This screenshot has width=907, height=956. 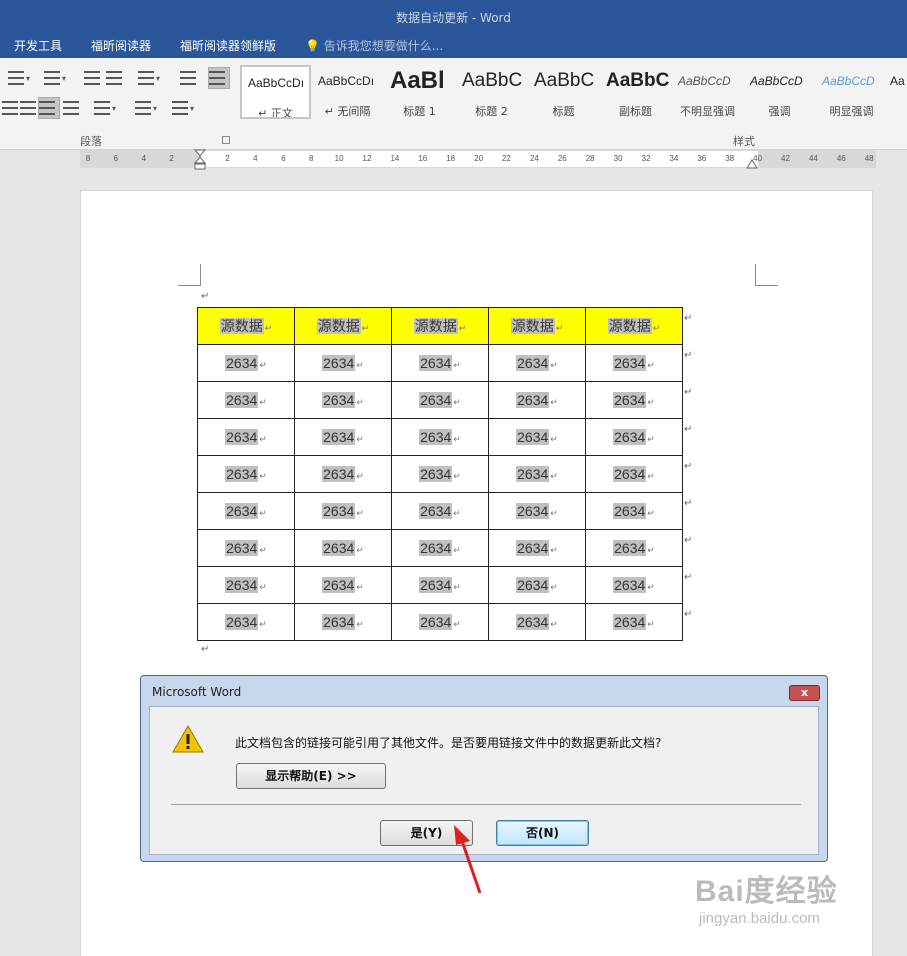 I want to click on chevron-down-icon: ▾, so click(x=158, y=78).